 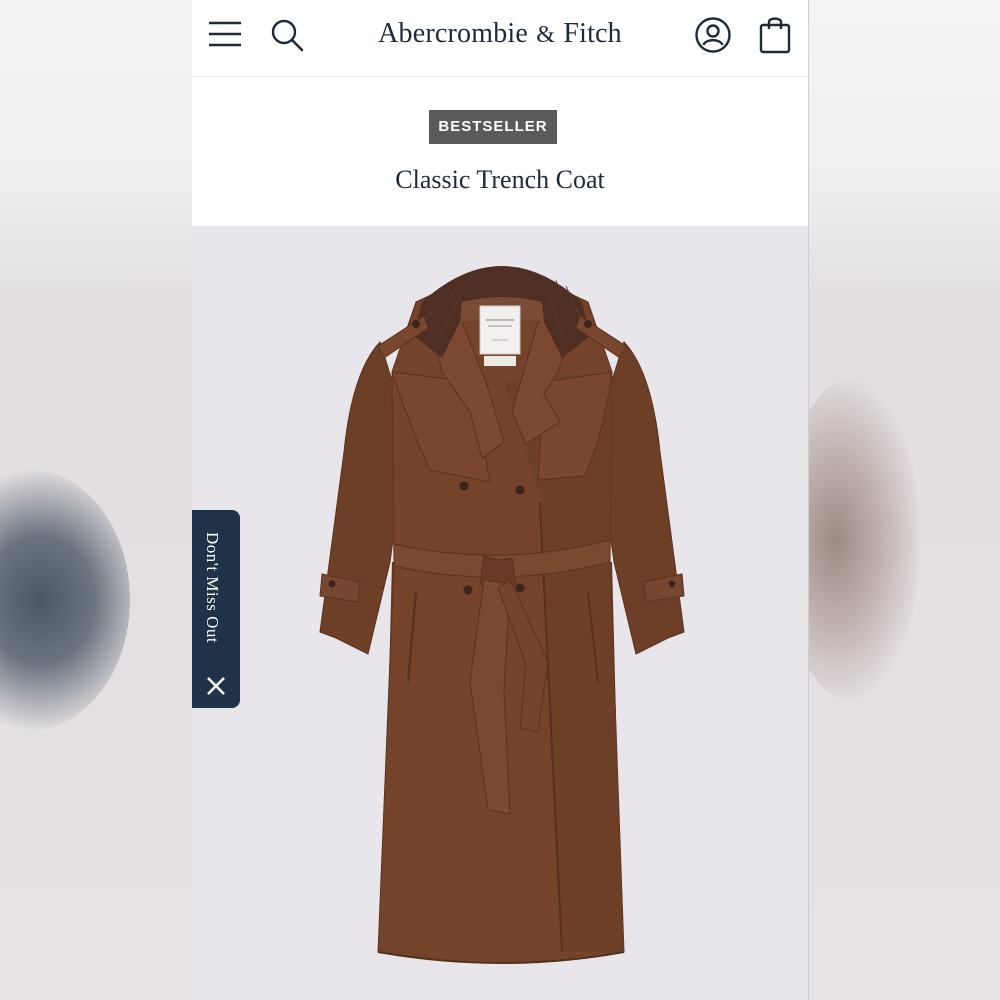 What do you see at coordinates (592, 33) in the screenshot?
I see `brand-logo-text-end: Fitch` at bounding box center [592, 33].